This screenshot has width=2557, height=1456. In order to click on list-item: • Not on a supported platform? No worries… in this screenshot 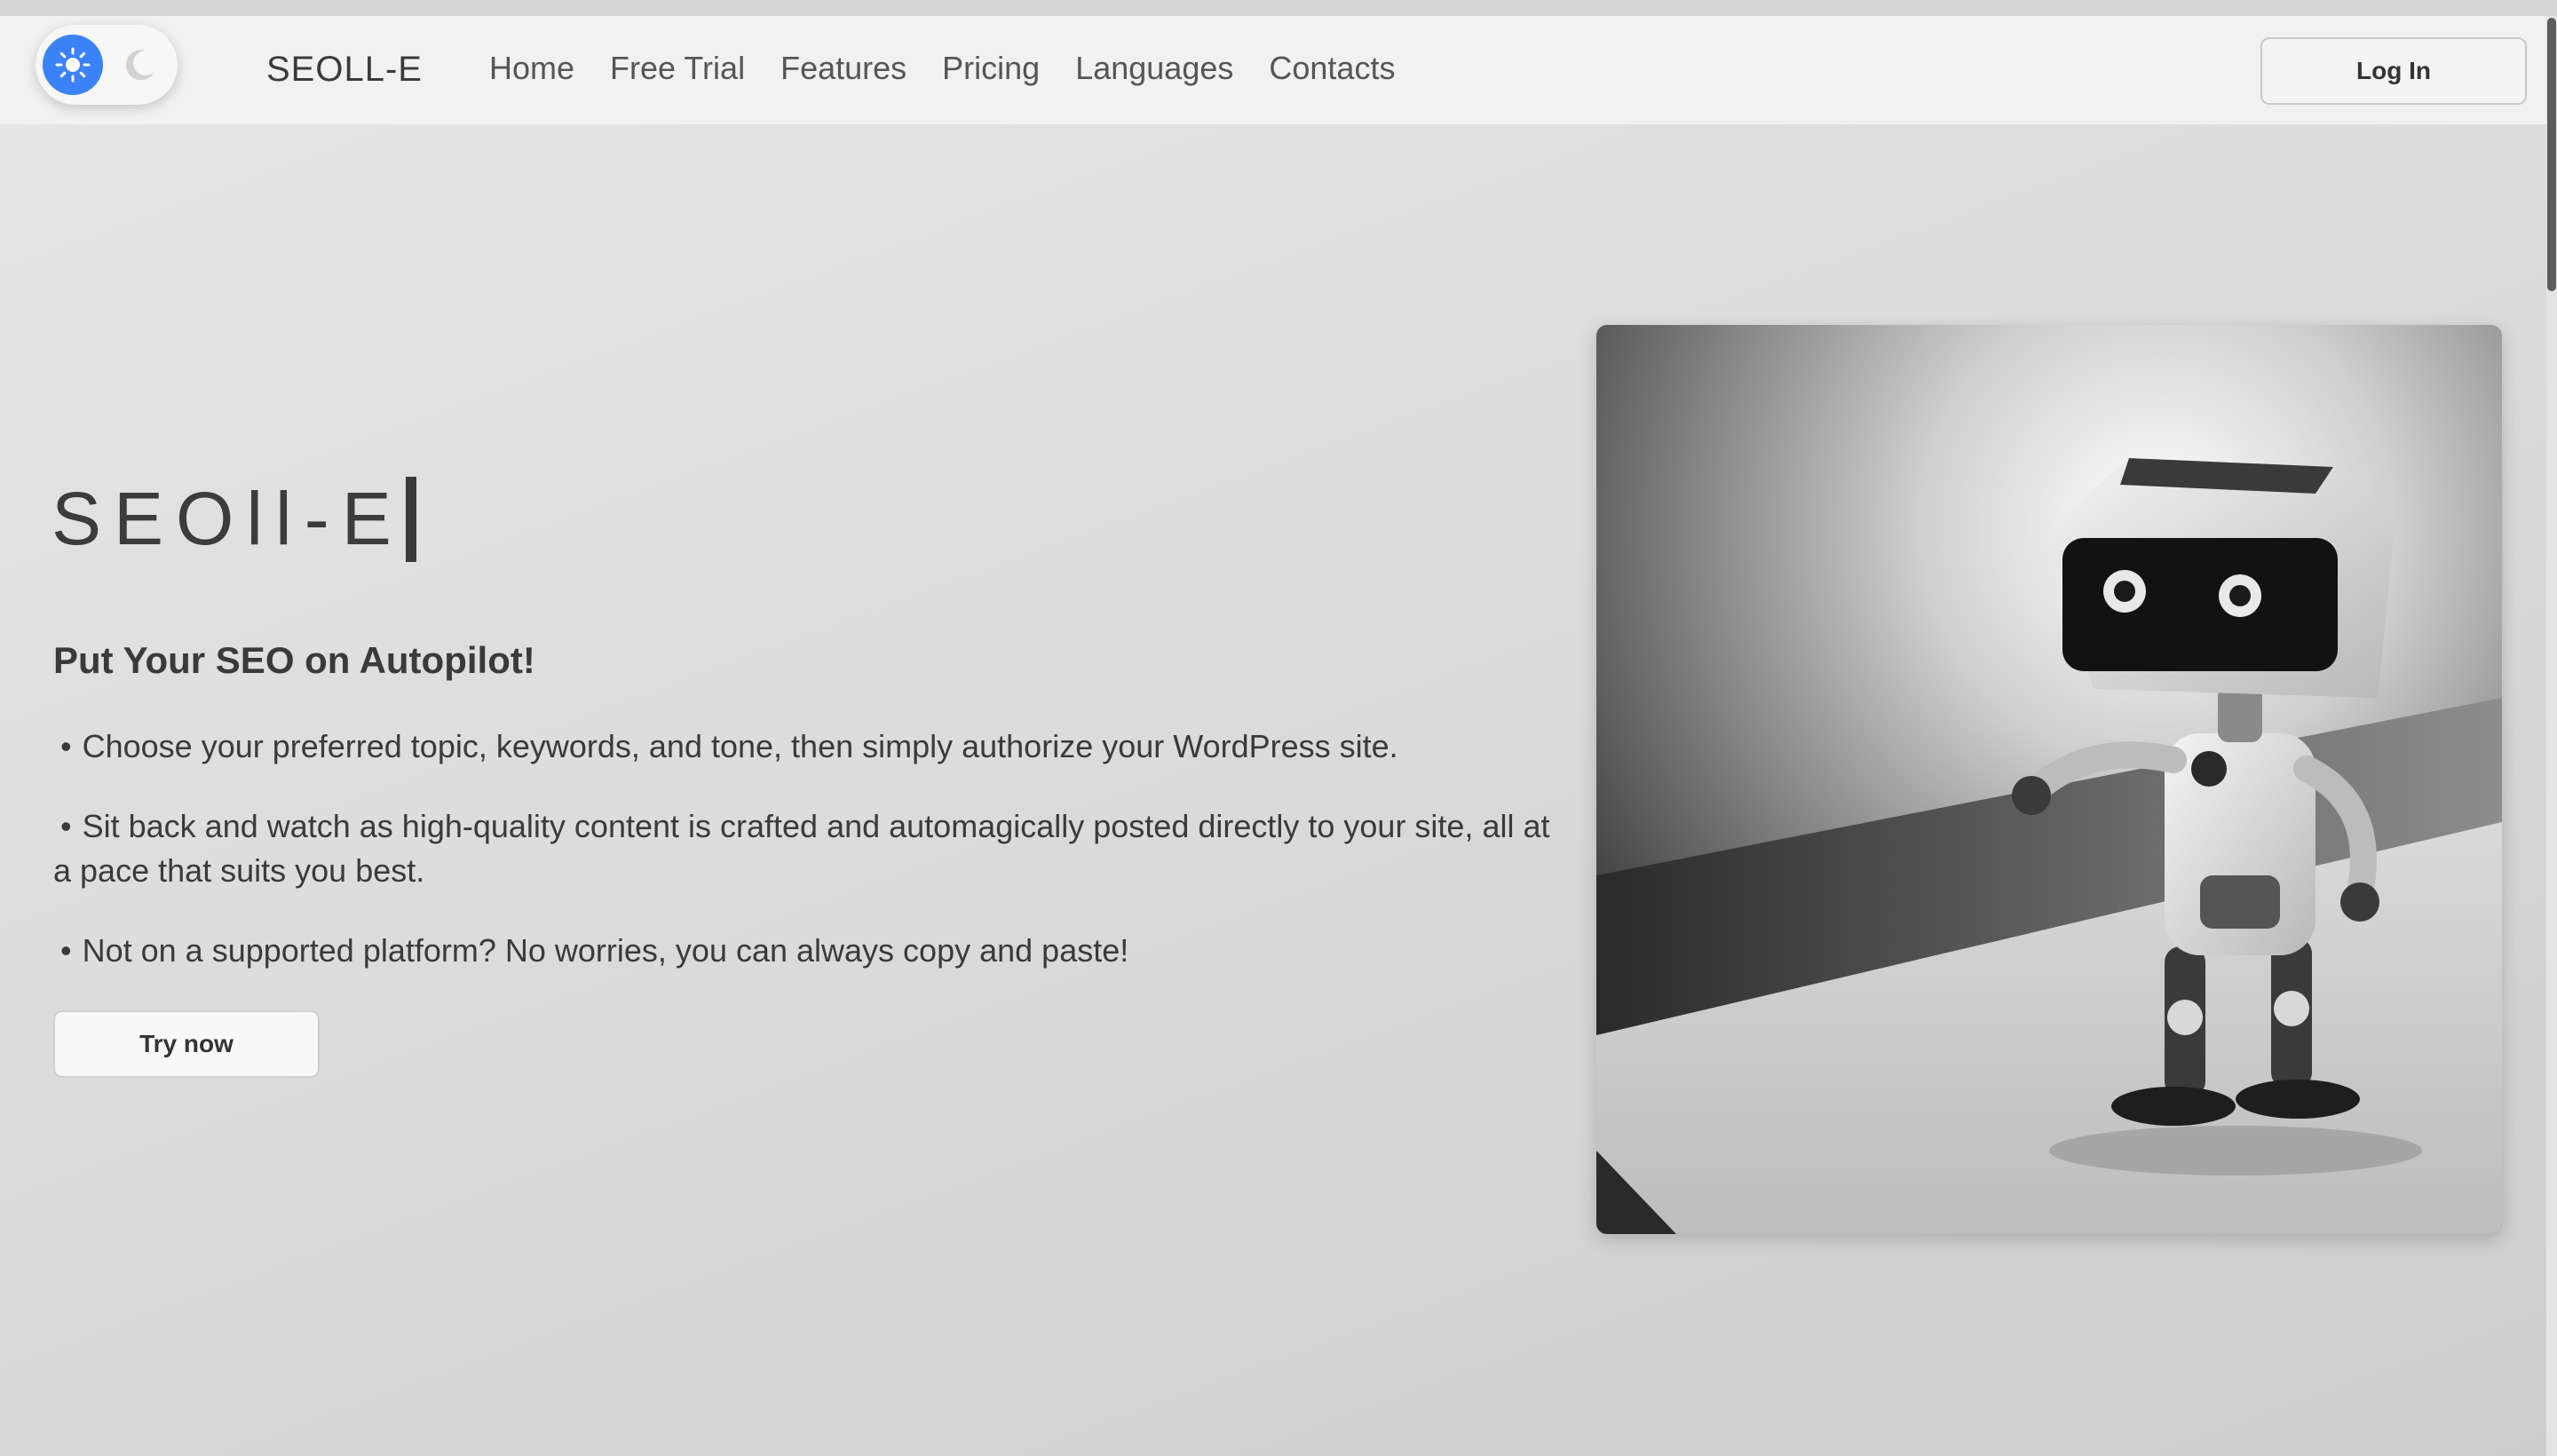, I will do `click(808, 951)`.